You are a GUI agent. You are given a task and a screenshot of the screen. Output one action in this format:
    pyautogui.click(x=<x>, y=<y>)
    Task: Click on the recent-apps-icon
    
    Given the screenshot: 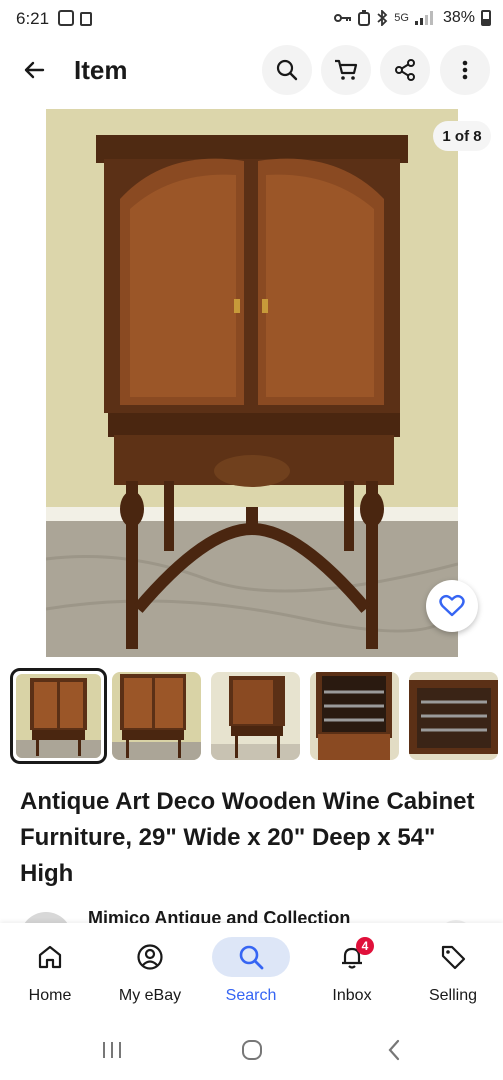 What is the action you would take?
    pyautogui.click(x=112, y=1050)
    